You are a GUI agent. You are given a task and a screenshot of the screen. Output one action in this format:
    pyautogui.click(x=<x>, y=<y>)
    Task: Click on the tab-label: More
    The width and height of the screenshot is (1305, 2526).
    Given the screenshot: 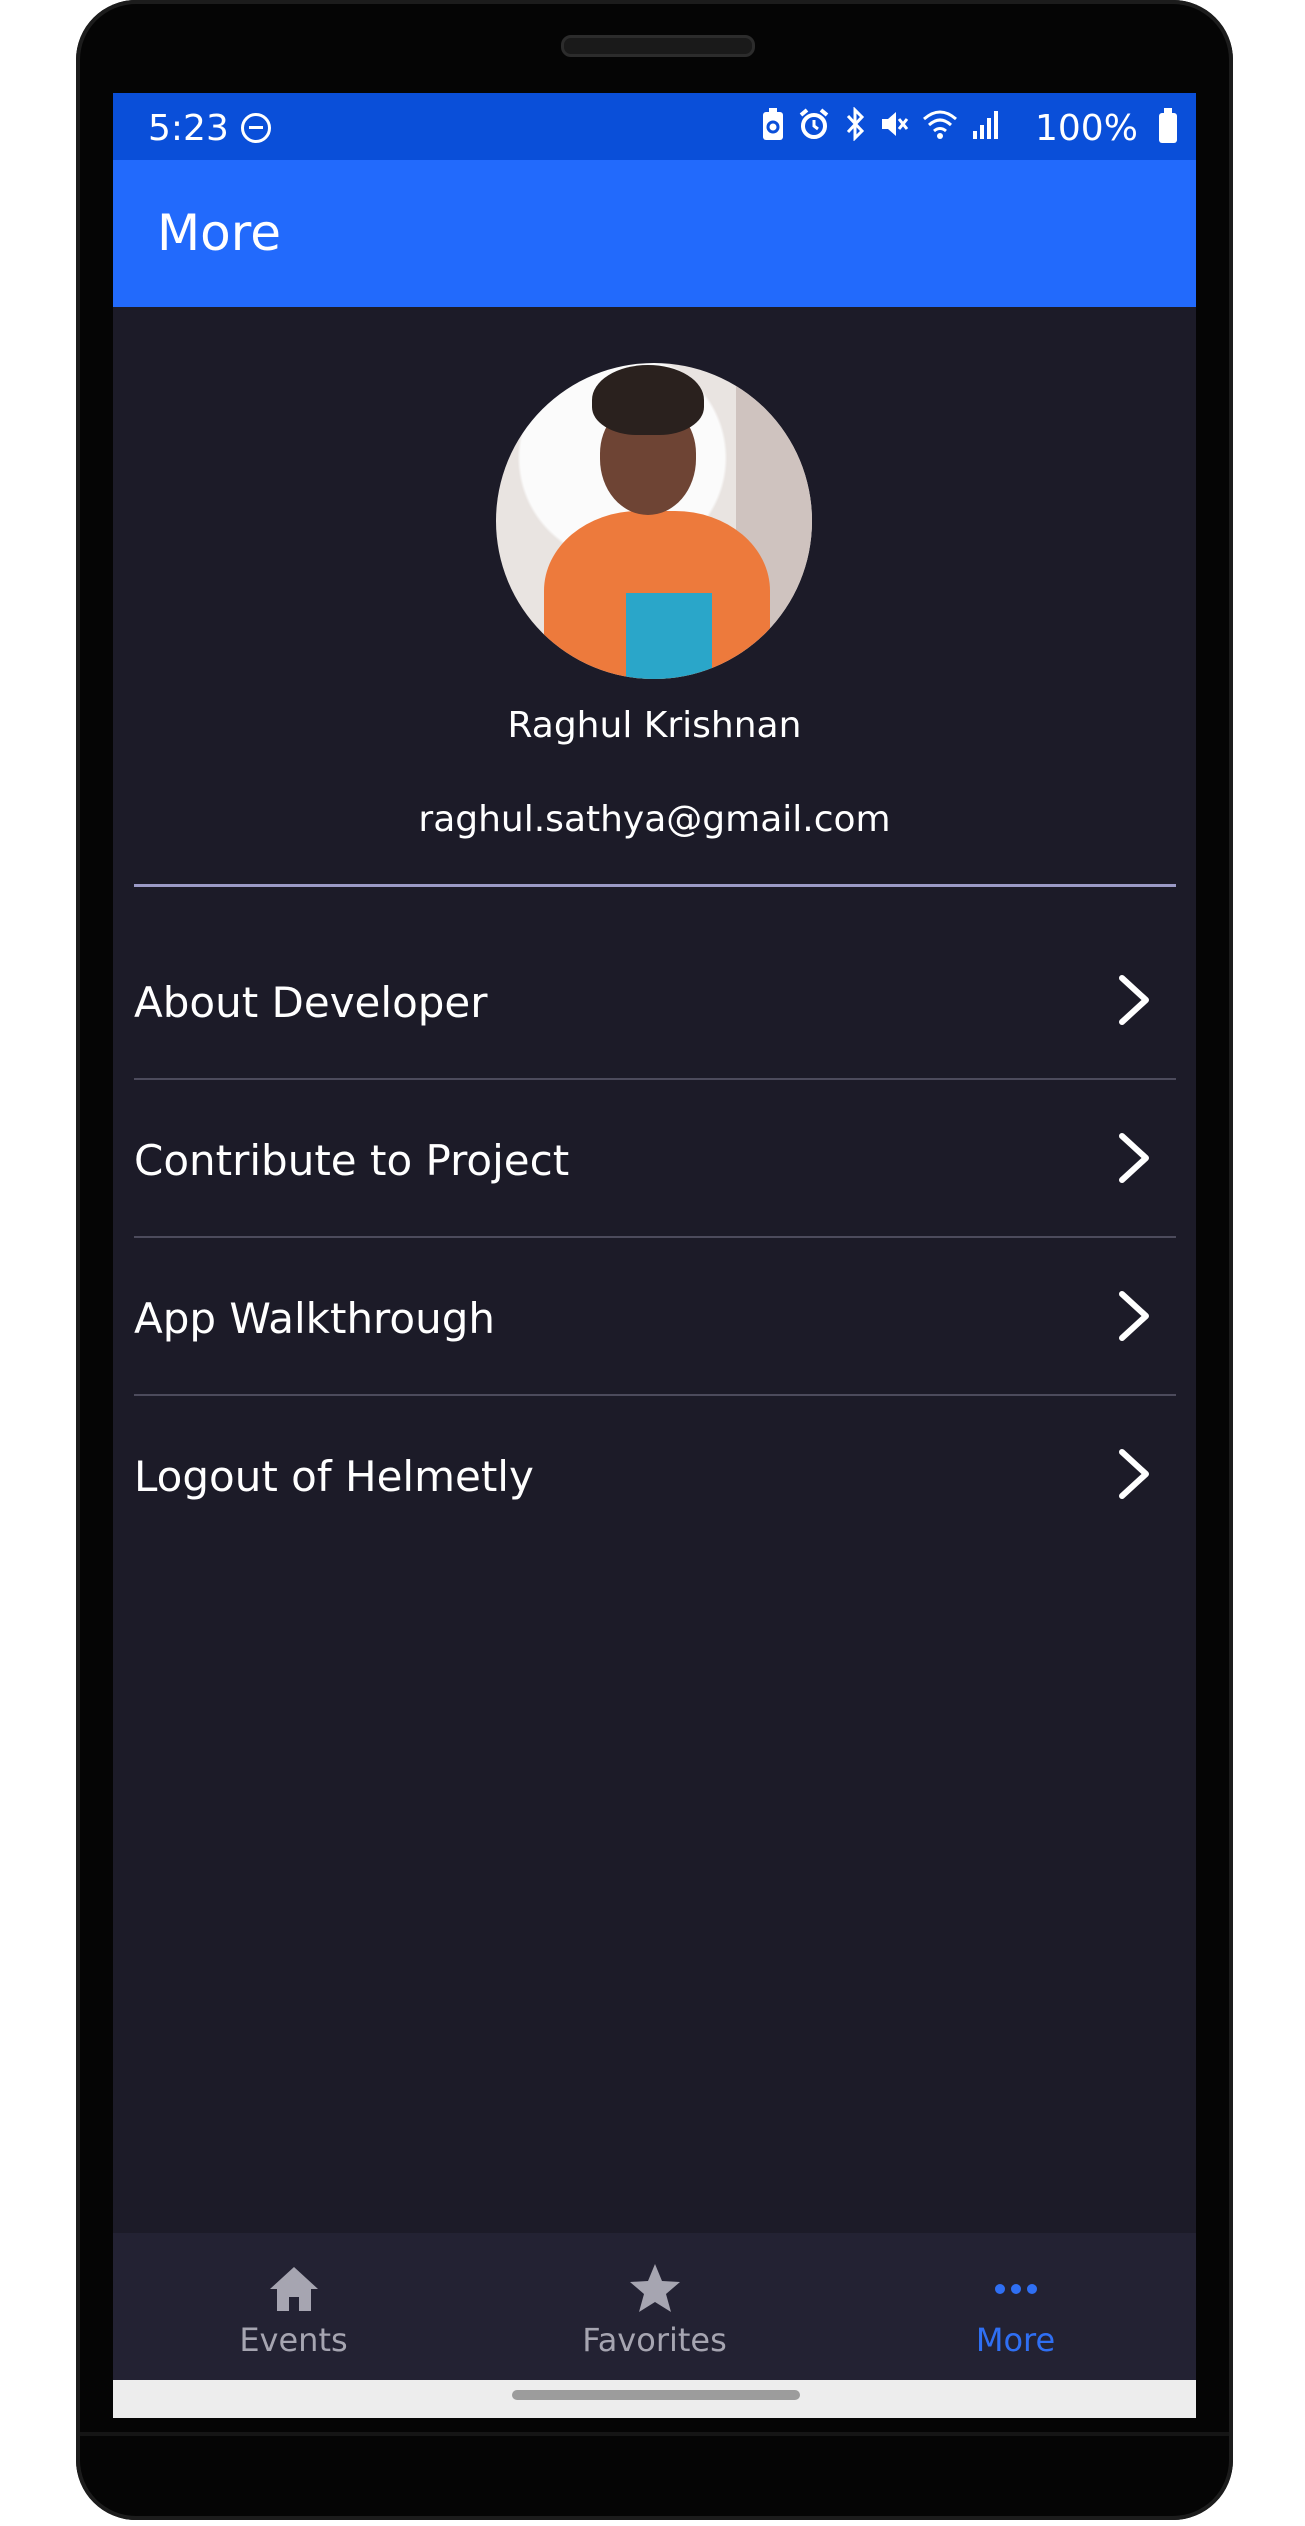 What is the action you would take?
    pyautogui.click(x=1015, y=2340)
    